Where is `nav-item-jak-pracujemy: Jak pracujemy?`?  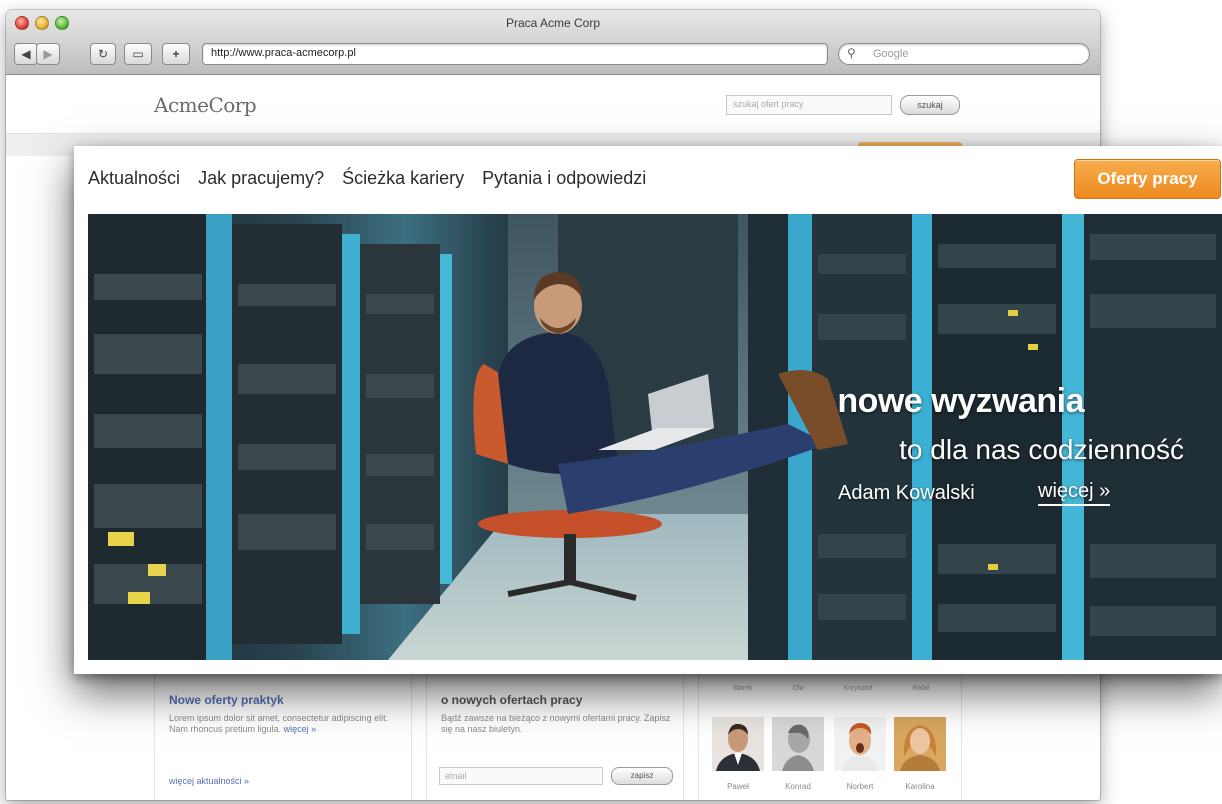
nav-item-jak-pracujemy: Jak pracujemy? is located at coordinates (261, 178).